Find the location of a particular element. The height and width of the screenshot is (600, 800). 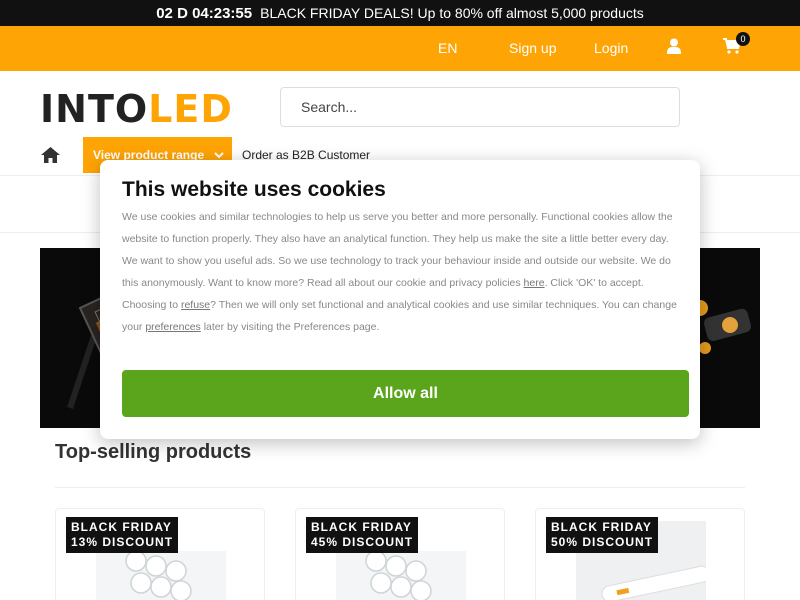

logo-text-led: LED is located at coordinates (190, 109).